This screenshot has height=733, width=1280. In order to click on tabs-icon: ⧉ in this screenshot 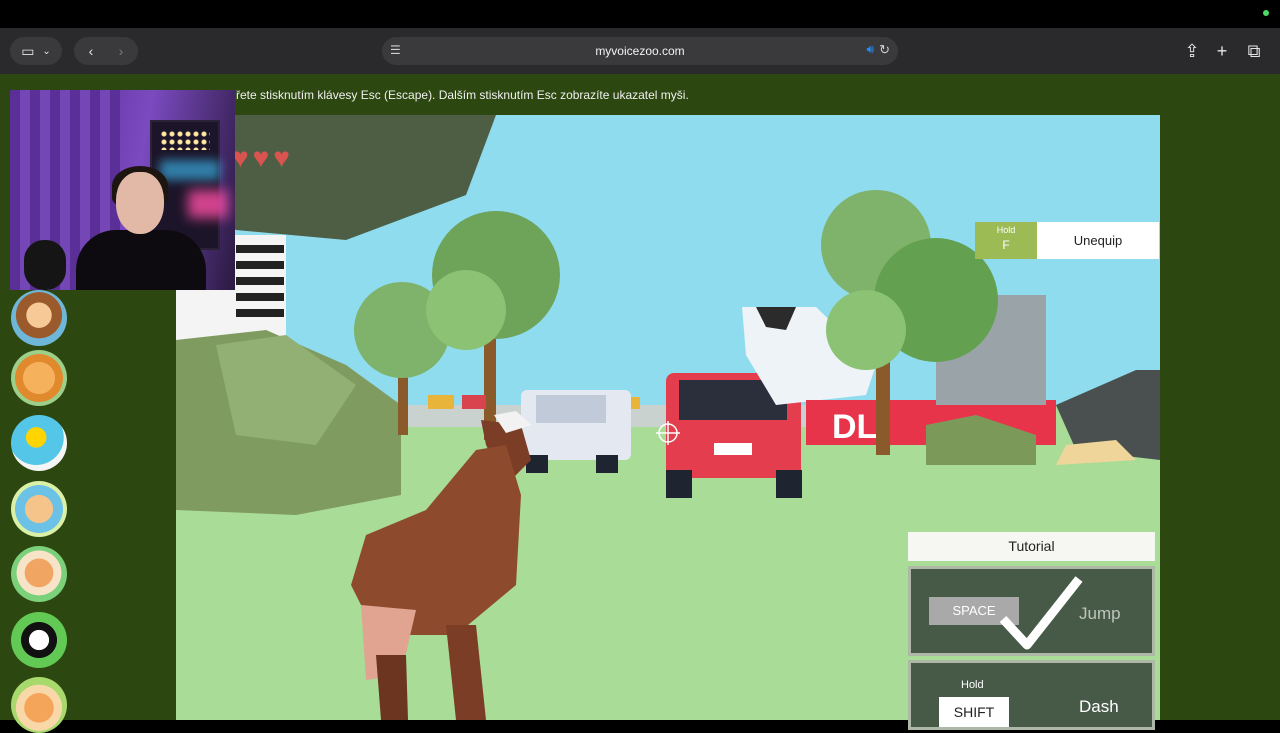, I will do `click(1254, 50)`.